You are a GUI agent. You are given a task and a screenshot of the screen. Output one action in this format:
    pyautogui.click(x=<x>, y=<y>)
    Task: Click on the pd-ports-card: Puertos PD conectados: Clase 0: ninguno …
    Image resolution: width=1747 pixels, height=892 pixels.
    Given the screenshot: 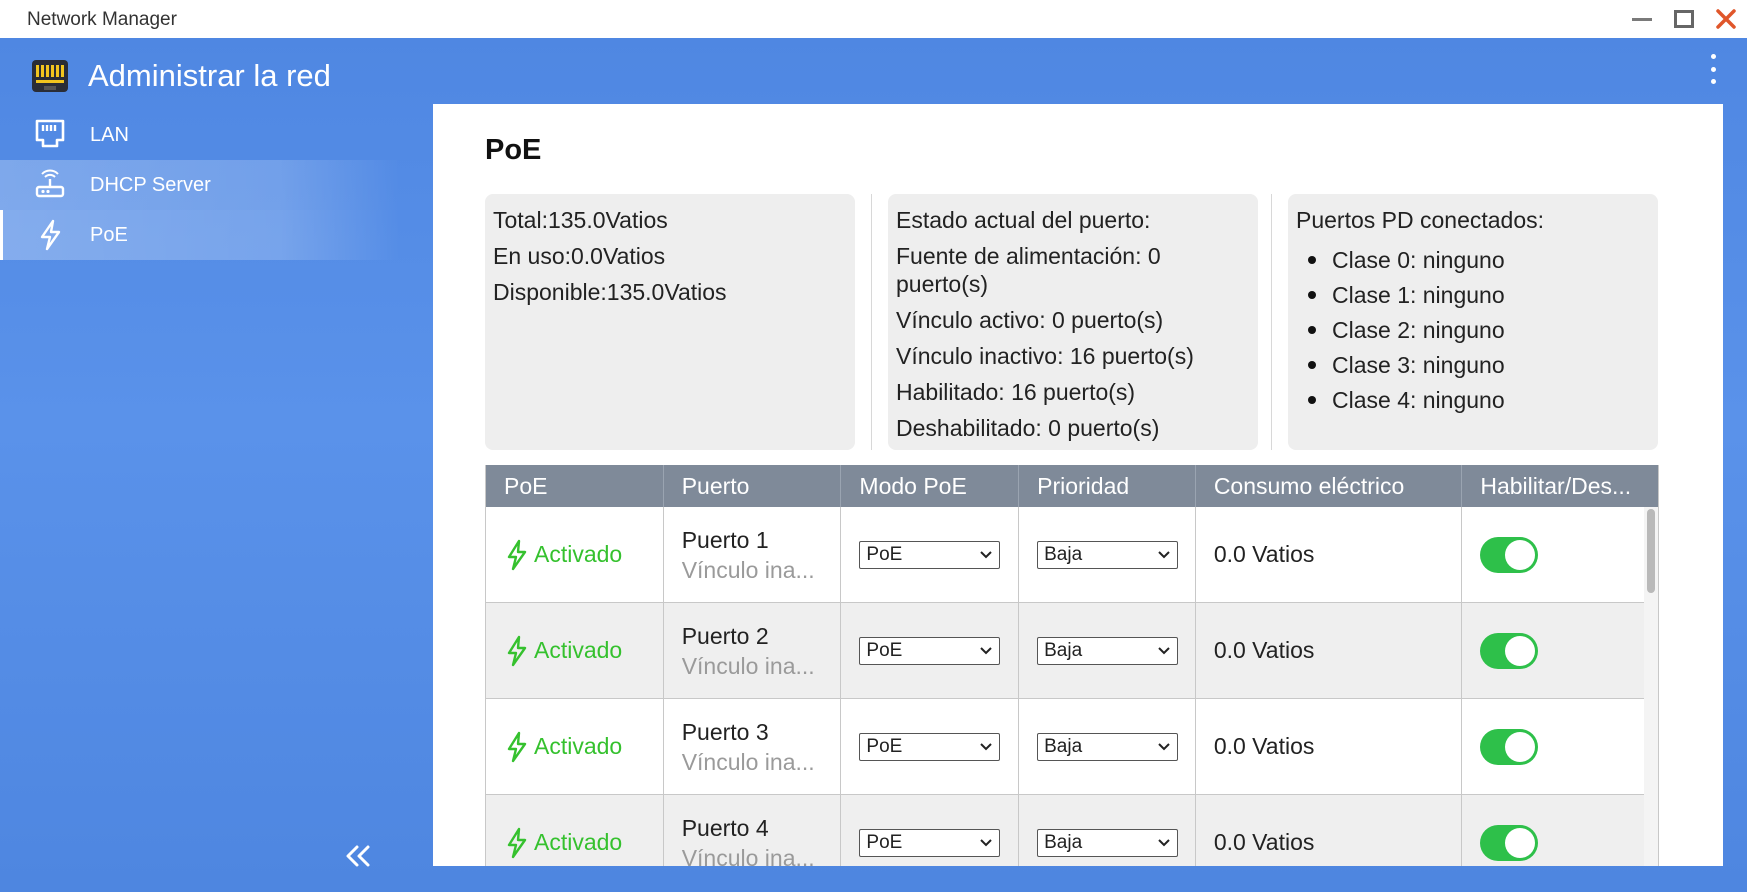 What is the action you would take?
    pyautogui.click(x=1473, y=322)
    